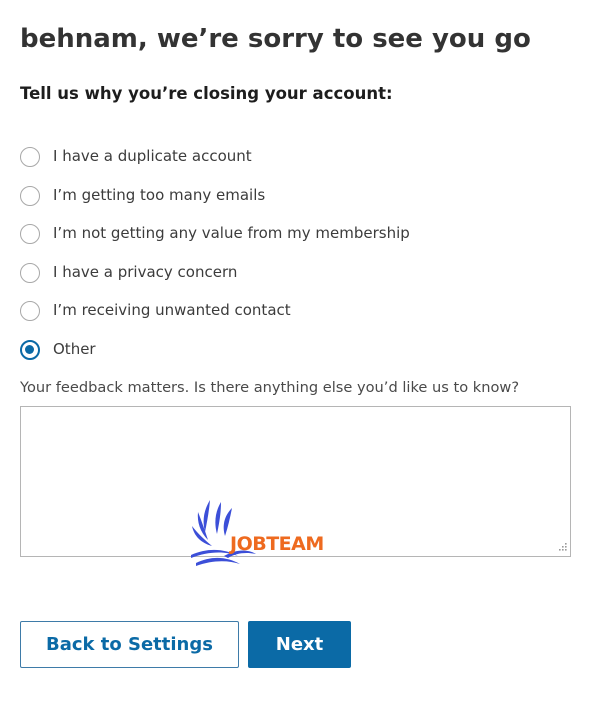 This screenshot has width=600, height=706. Describe the element at coordinates (152, 156) in the screenshot. I see `reason-label: I have a duplicate account` at that location.